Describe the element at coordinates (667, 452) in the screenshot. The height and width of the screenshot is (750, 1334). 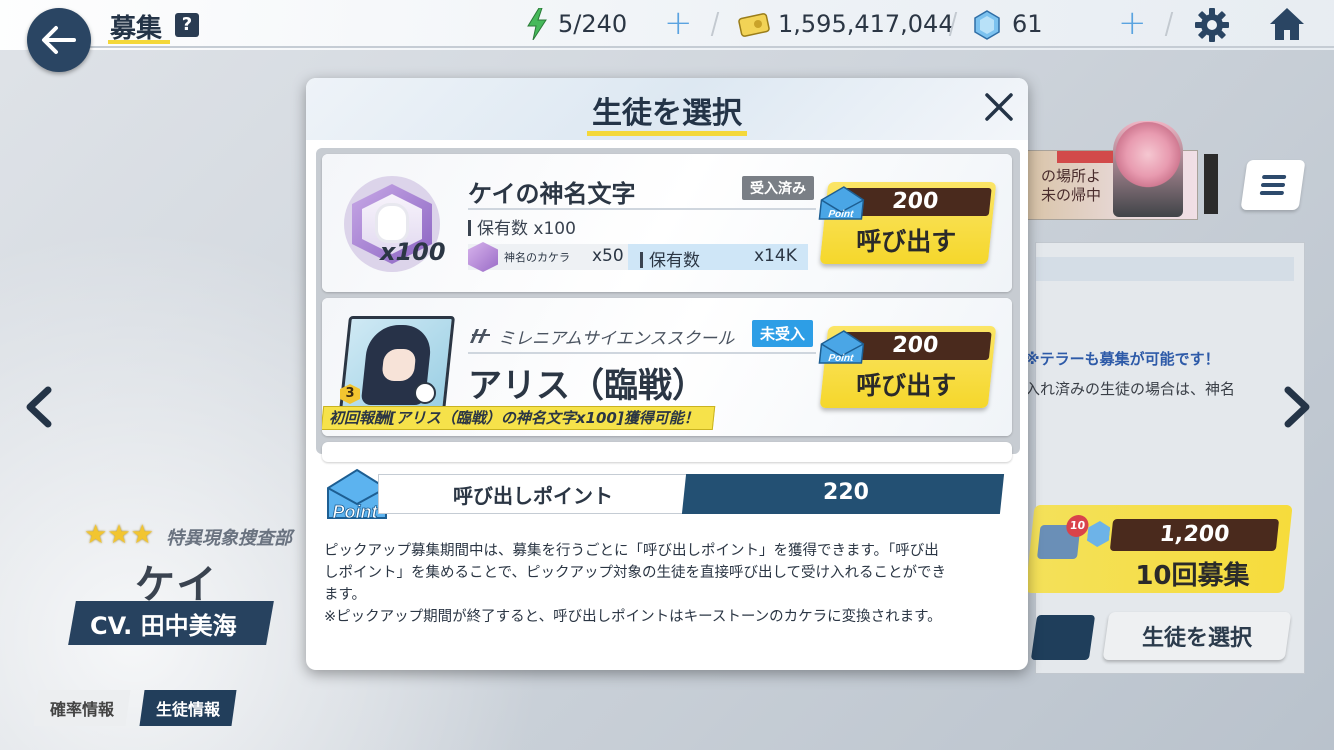
I see `list-item` at that location.